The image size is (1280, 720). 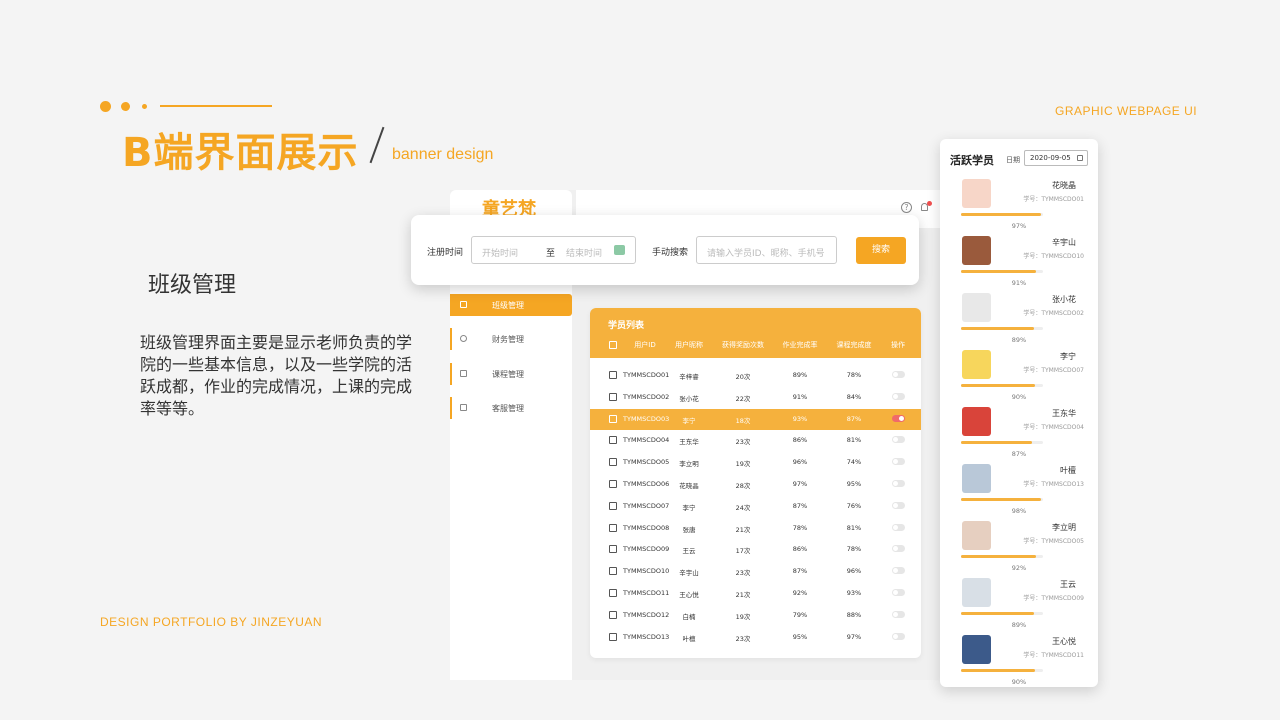 What do you see at coordinates (755, 462) in the screenshot?
I see `table-row: TYMMSCDO05 李立明 19次 96% 74%` at bounding box center [755, 462].